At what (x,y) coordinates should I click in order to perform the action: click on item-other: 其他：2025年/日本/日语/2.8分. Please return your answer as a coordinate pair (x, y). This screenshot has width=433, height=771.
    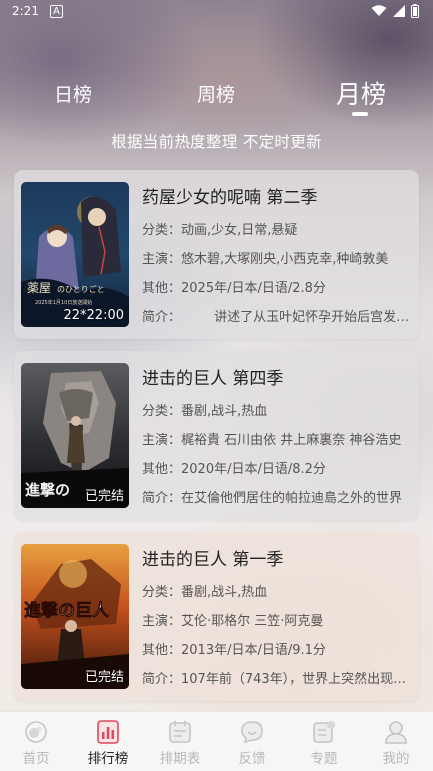
    Looking at the image, I should click on (276, 286).